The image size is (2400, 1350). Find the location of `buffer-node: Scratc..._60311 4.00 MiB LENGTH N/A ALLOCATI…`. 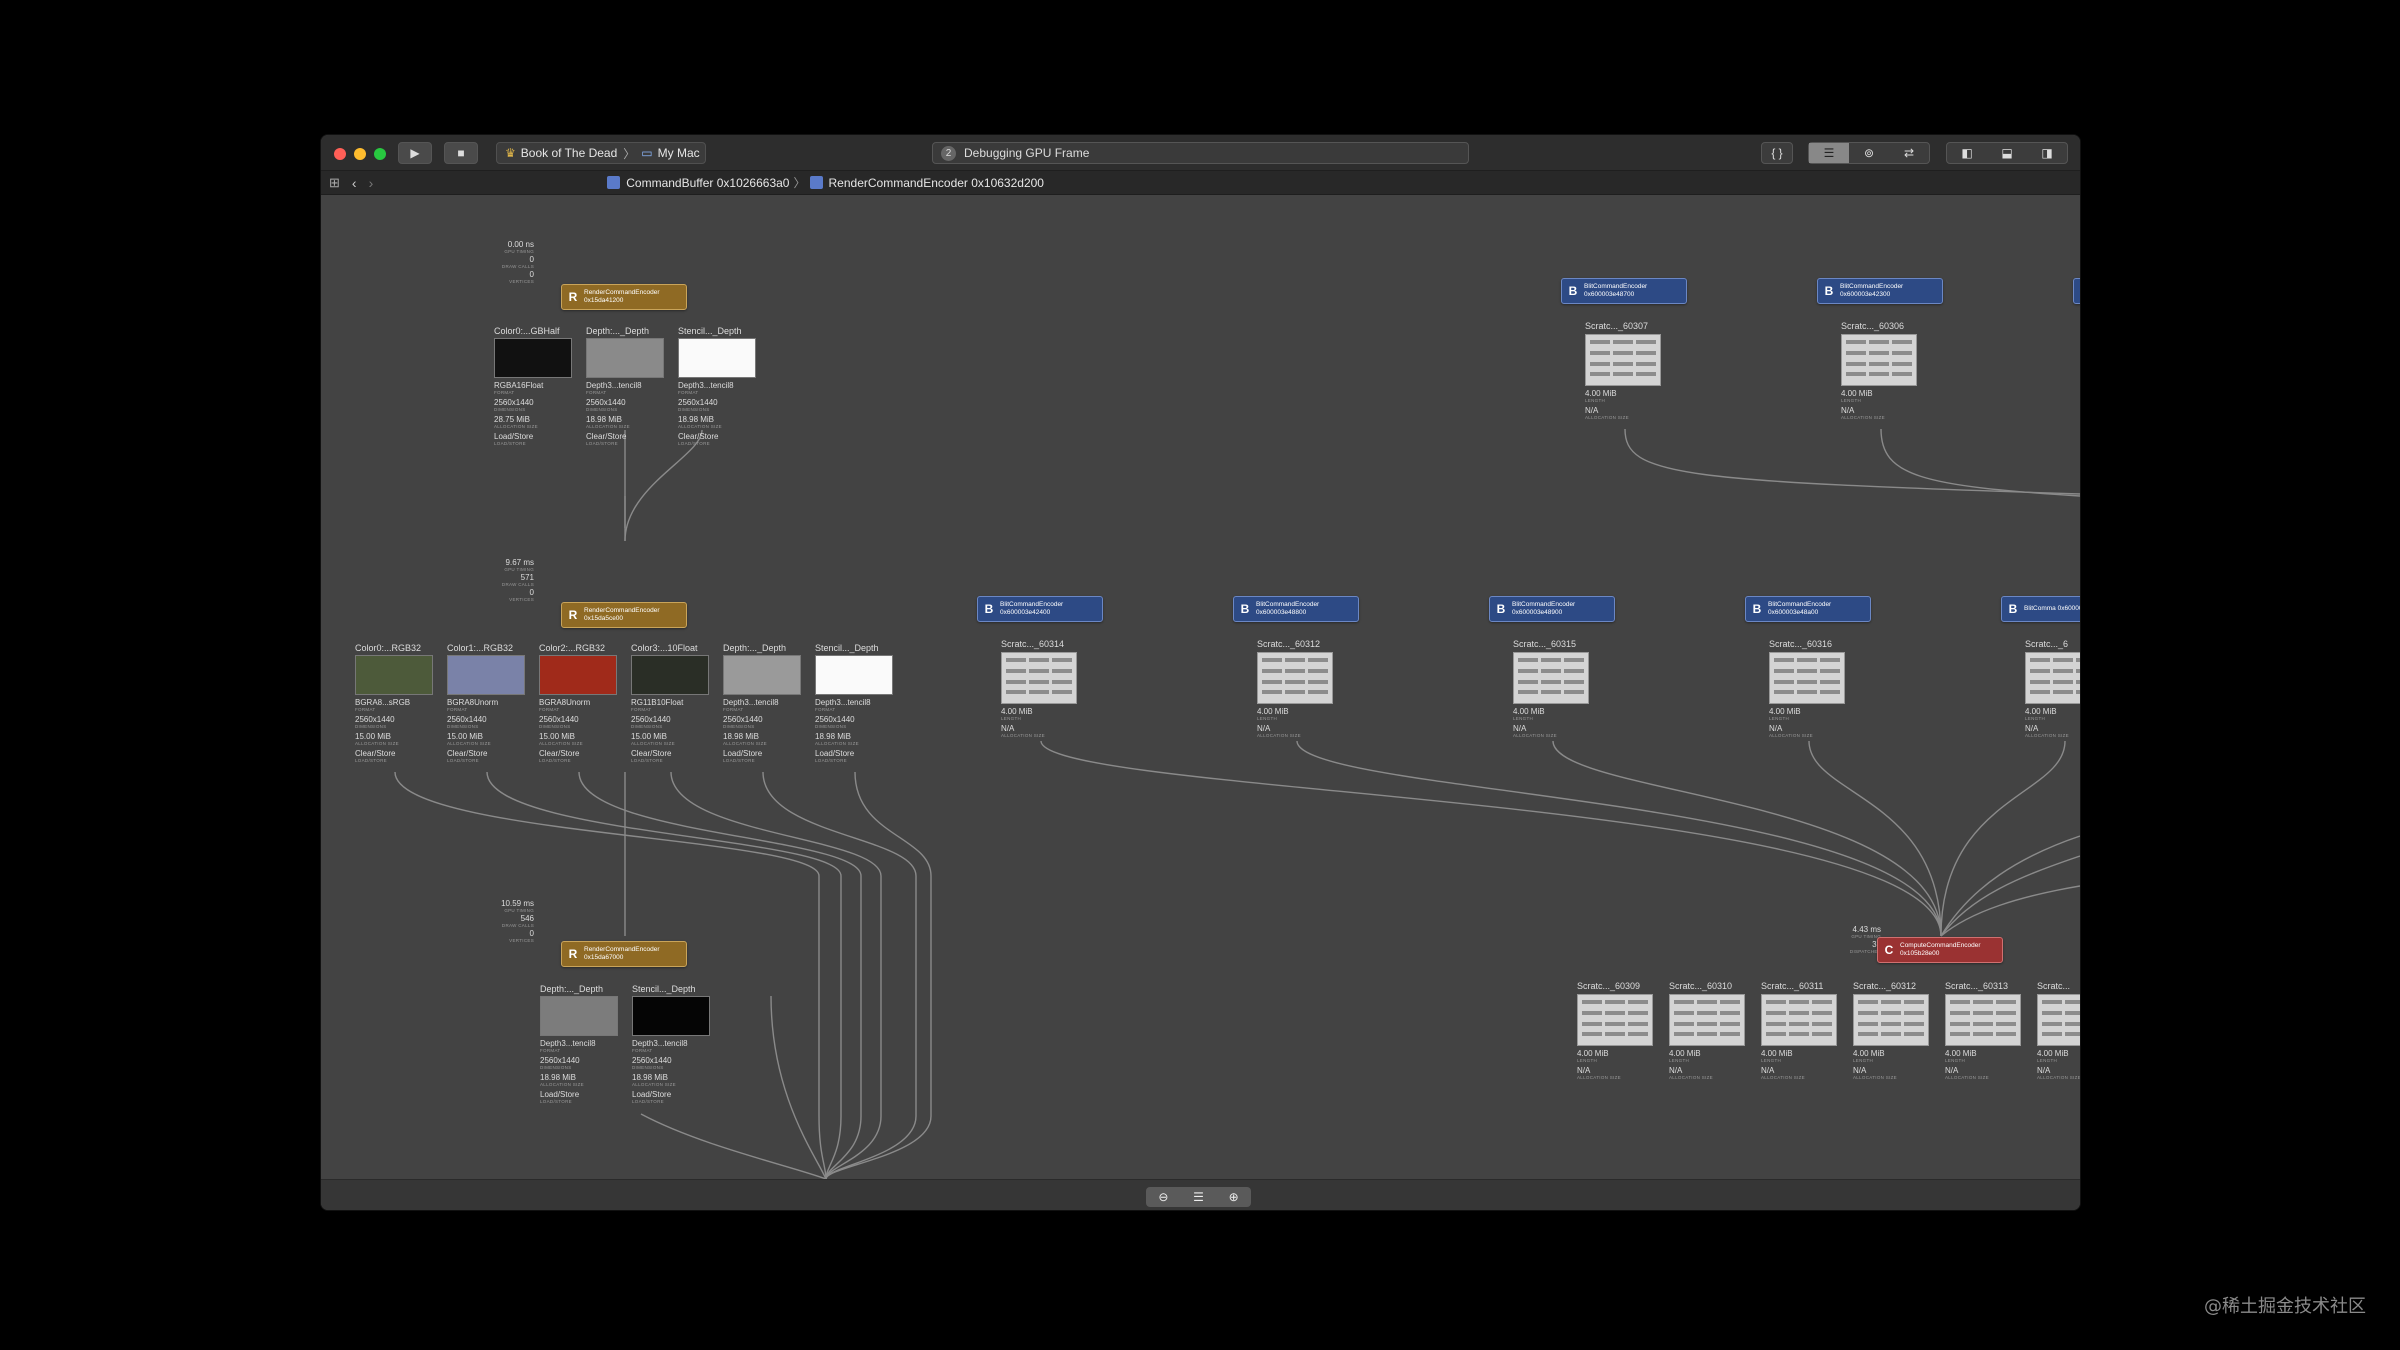

buffer-node: Scratc..._60311 4.00 MiB LENGTH N/A ALLOCATI… is located at coordinates (1802, 1030).